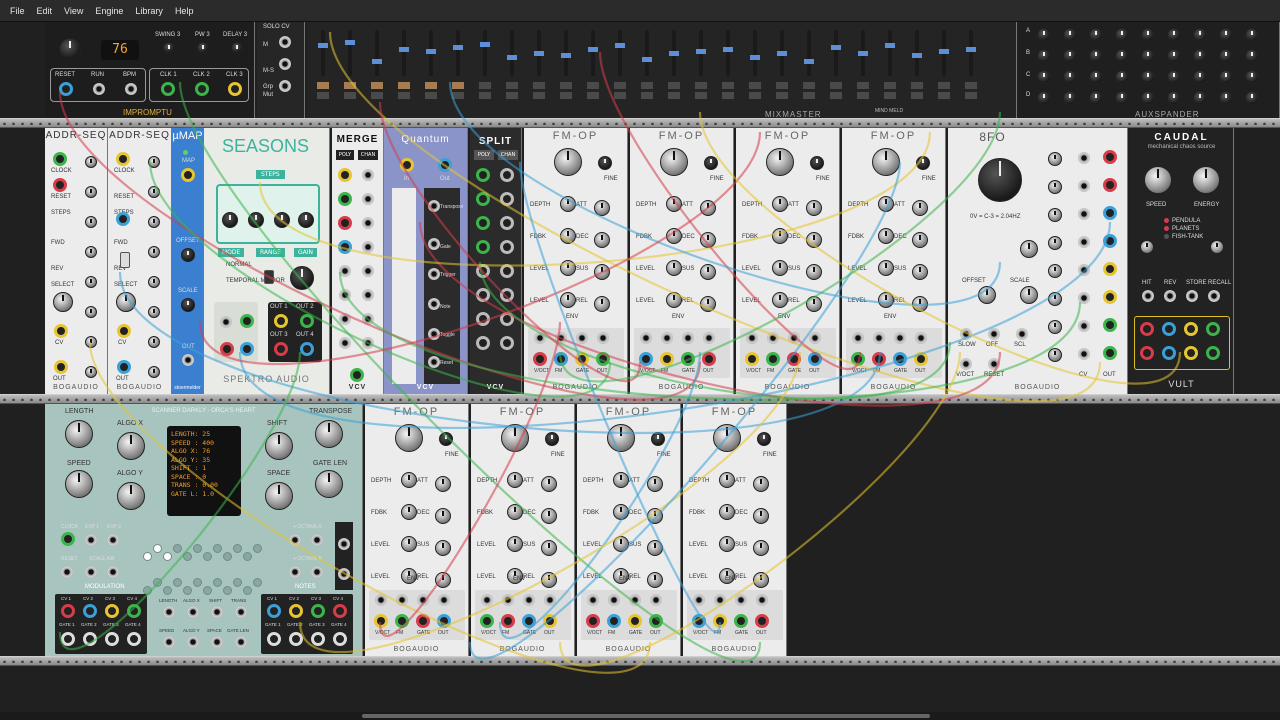 The image size is (1280, 720). Describe the element at coordinates (79, 434) in the screenshot. I see `length-knob` at that location.